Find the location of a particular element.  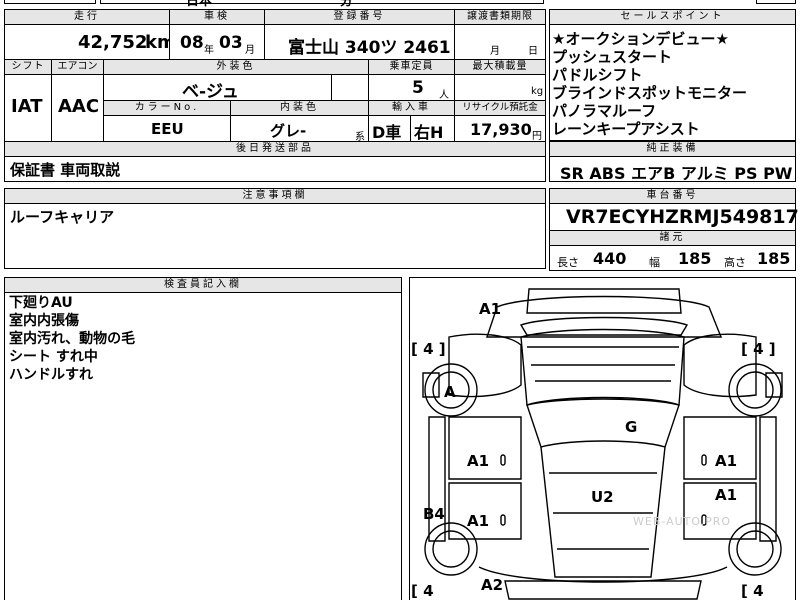

damage-rear-bumper: A2 is located at coordinates (492, 585).